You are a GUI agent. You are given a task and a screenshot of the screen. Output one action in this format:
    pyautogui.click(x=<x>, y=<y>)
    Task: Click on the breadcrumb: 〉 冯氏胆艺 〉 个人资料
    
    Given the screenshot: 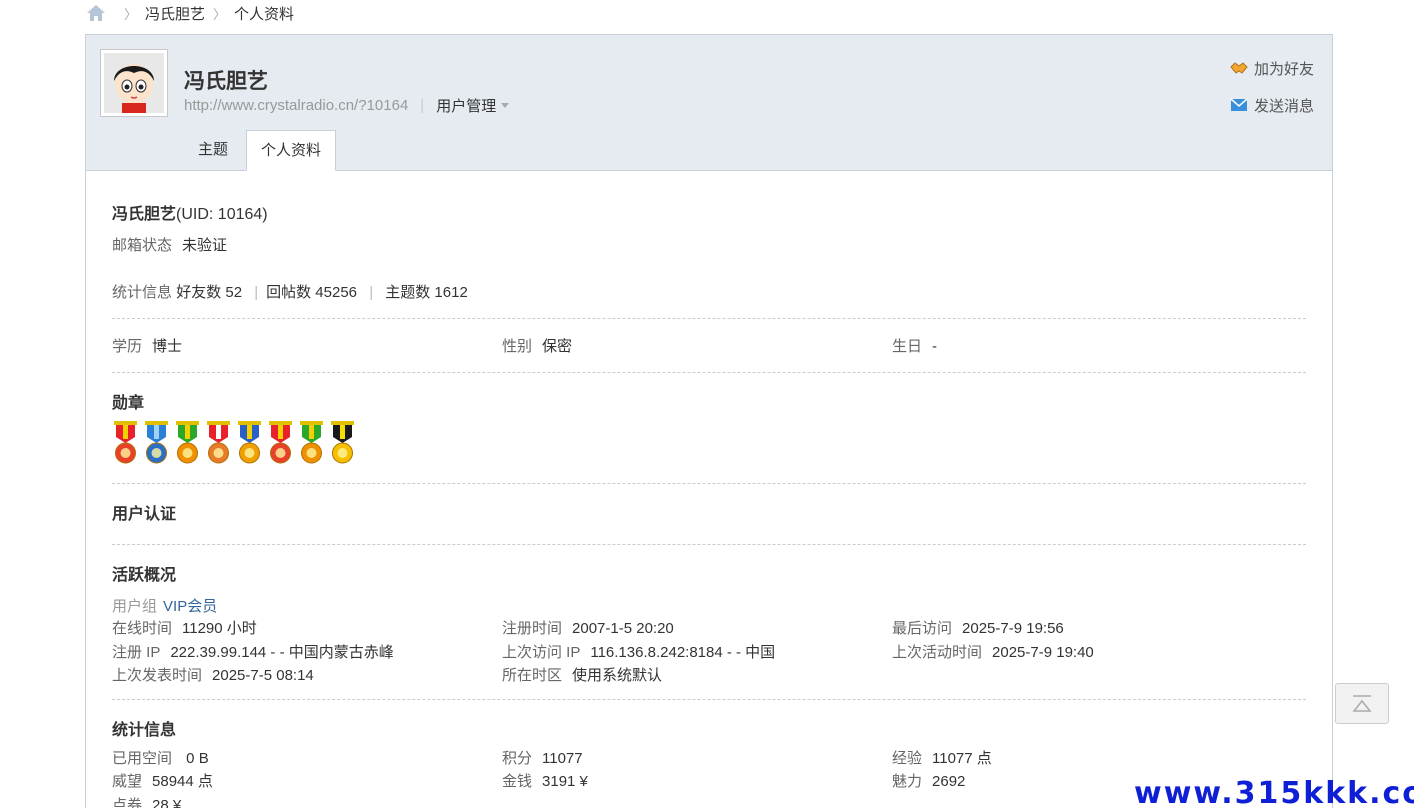 What is the action you would take?
    pyautogui.click(x=190, y=13)
    